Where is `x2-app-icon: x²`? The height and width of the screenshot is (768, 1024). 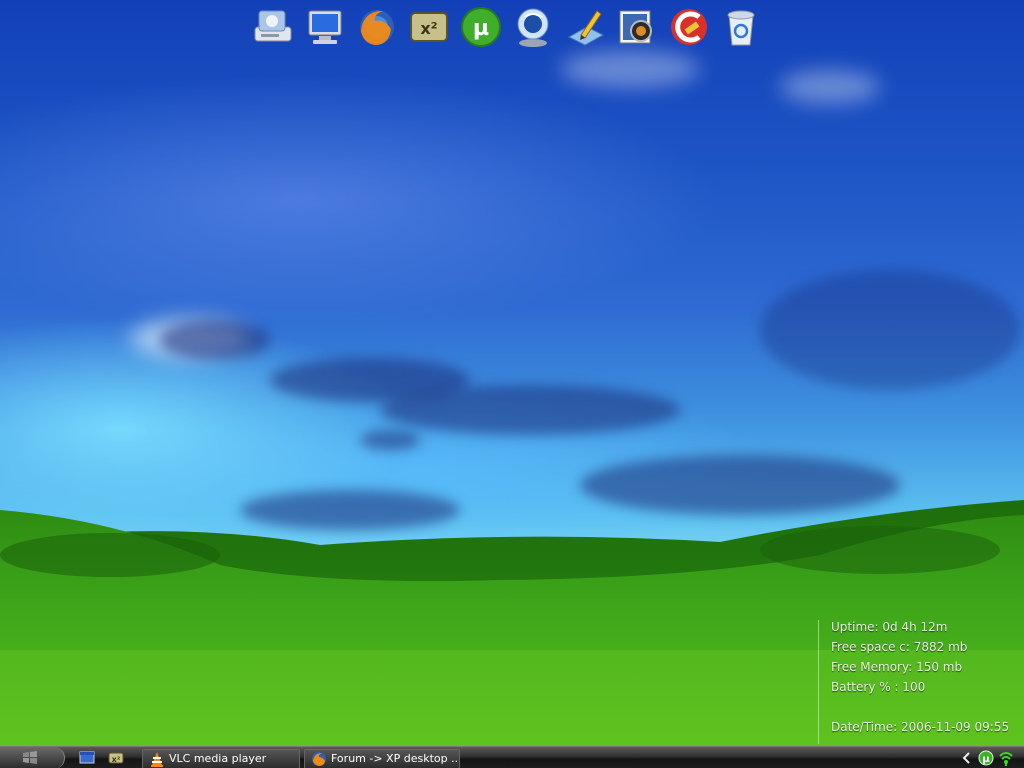
x2-app-icon: x² is located at coordinates (429, 27).